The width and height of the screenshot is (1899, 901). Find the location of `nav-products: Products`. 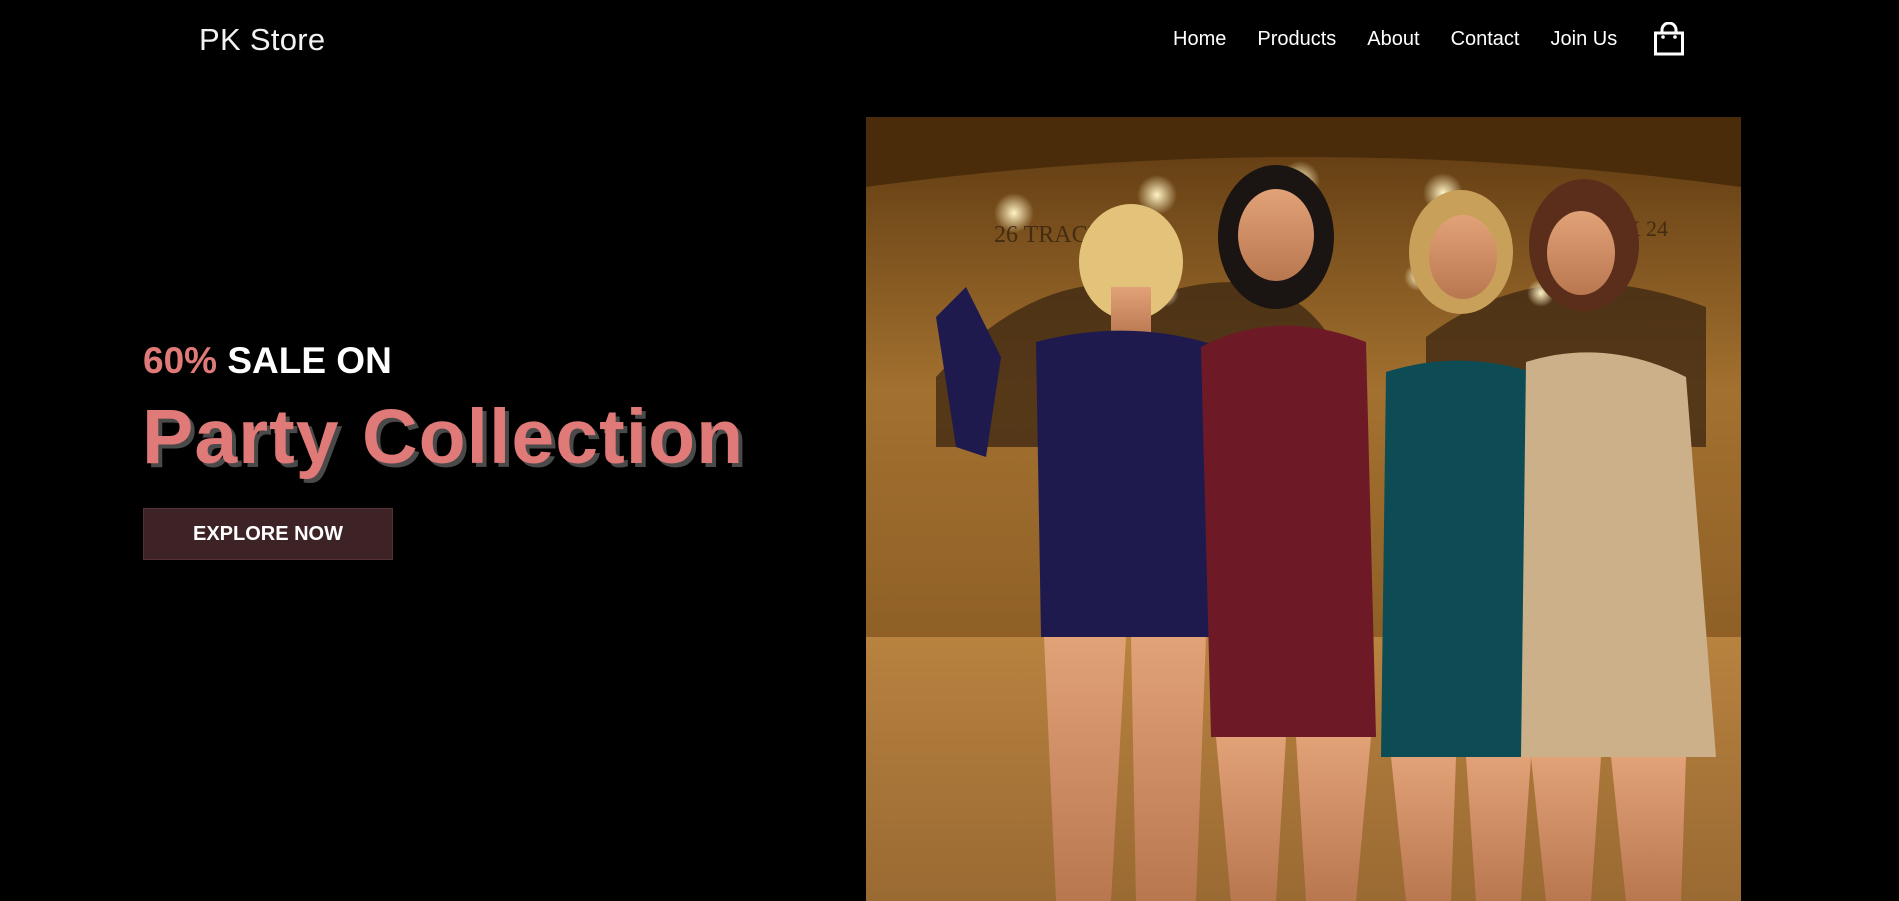

nav-products: Products is located at coordinates (1296, 39).